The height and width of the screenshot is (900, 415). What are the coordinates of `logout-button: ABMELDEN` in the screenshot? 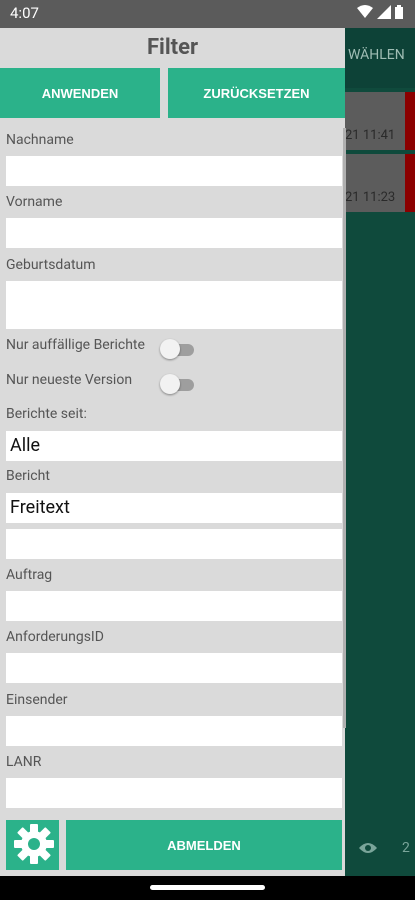 It's located at (204, 845).